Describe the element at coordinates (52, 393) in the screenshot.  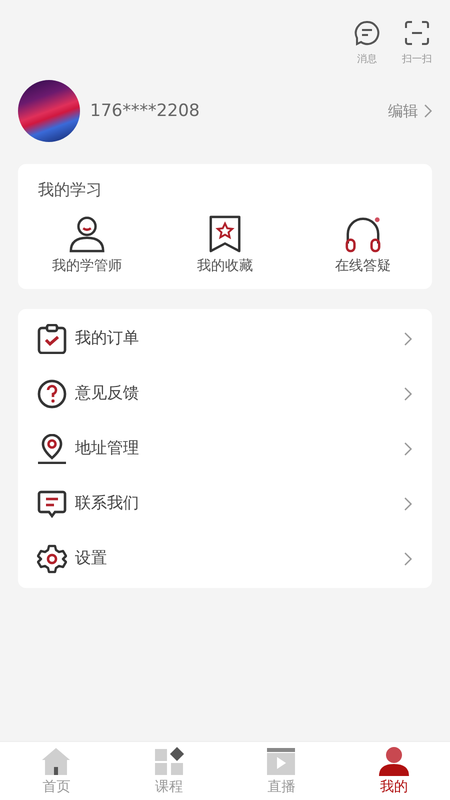
I see `question-icon` at that location.